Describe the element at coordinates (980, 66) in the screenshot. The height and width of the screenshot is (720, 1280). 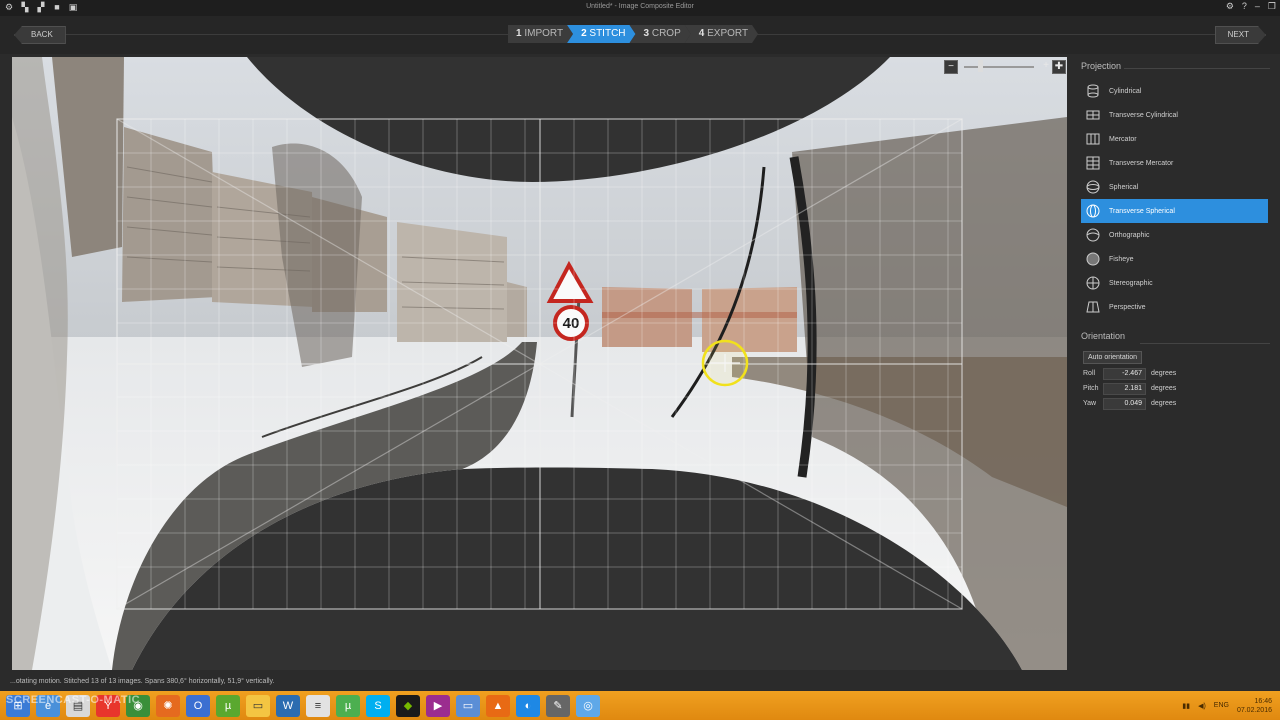
I see `zoom-slider-handle` at that location.